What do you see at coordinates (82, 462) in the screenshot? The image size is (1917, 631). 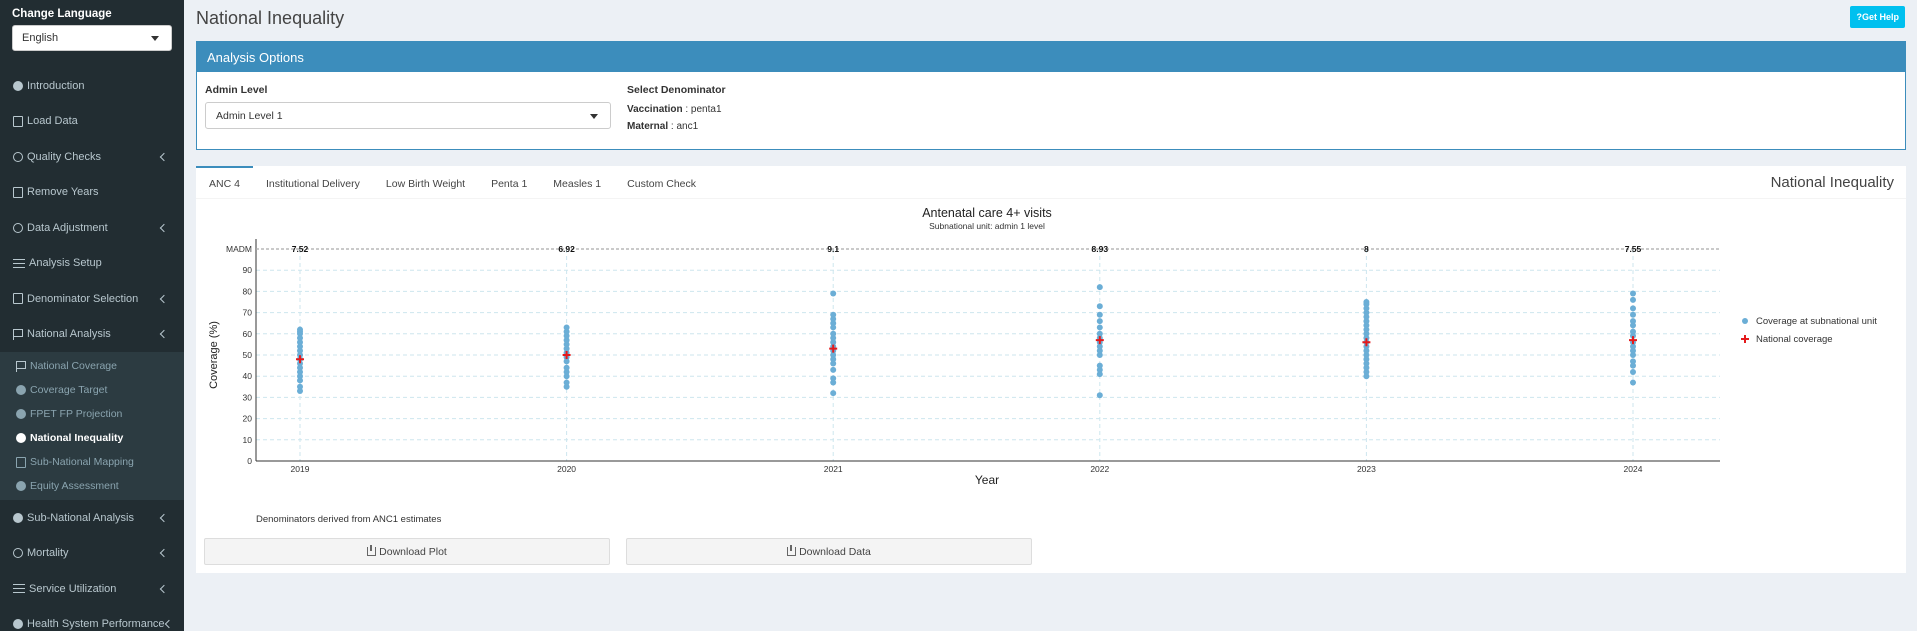 I see `sidebar-subitem-label: Sub-National Mapping` at bounding box center [82, 462].